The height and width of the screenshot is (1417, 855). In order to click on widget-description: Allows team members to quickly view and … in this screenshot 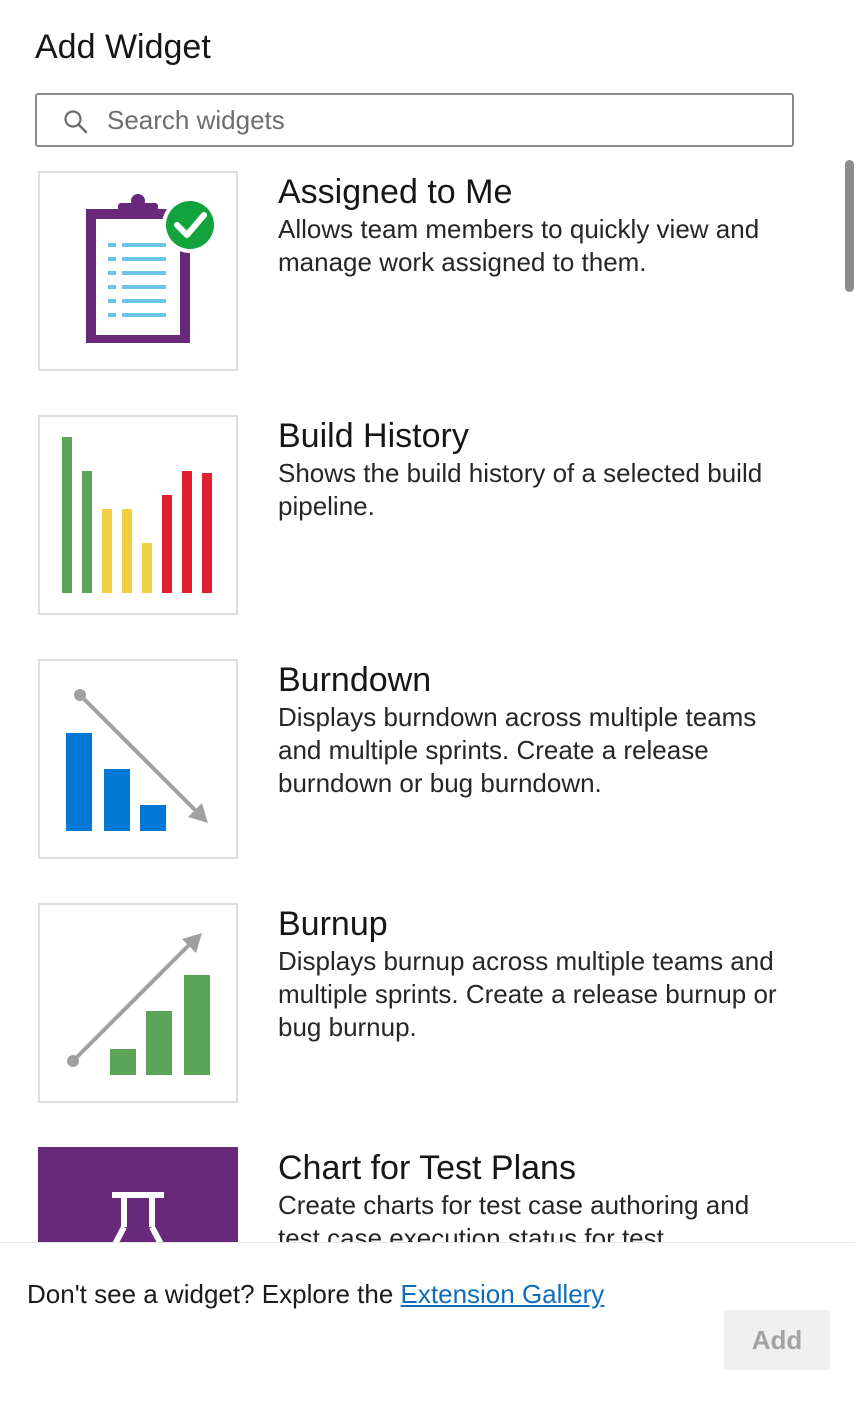, I will do `click(519, 245)`.